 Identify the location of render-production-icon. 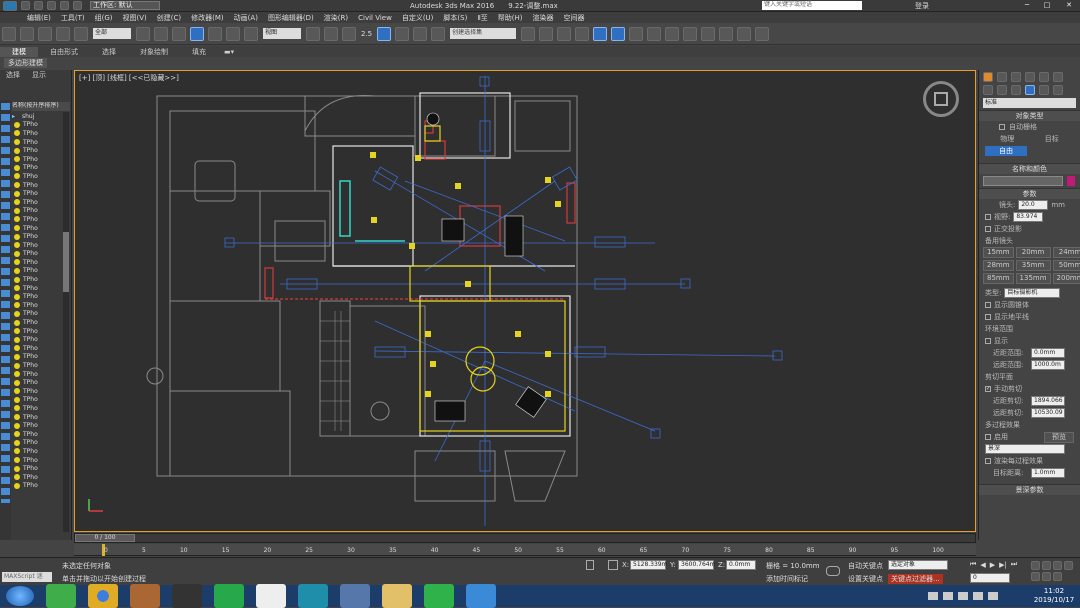
(690, 33).